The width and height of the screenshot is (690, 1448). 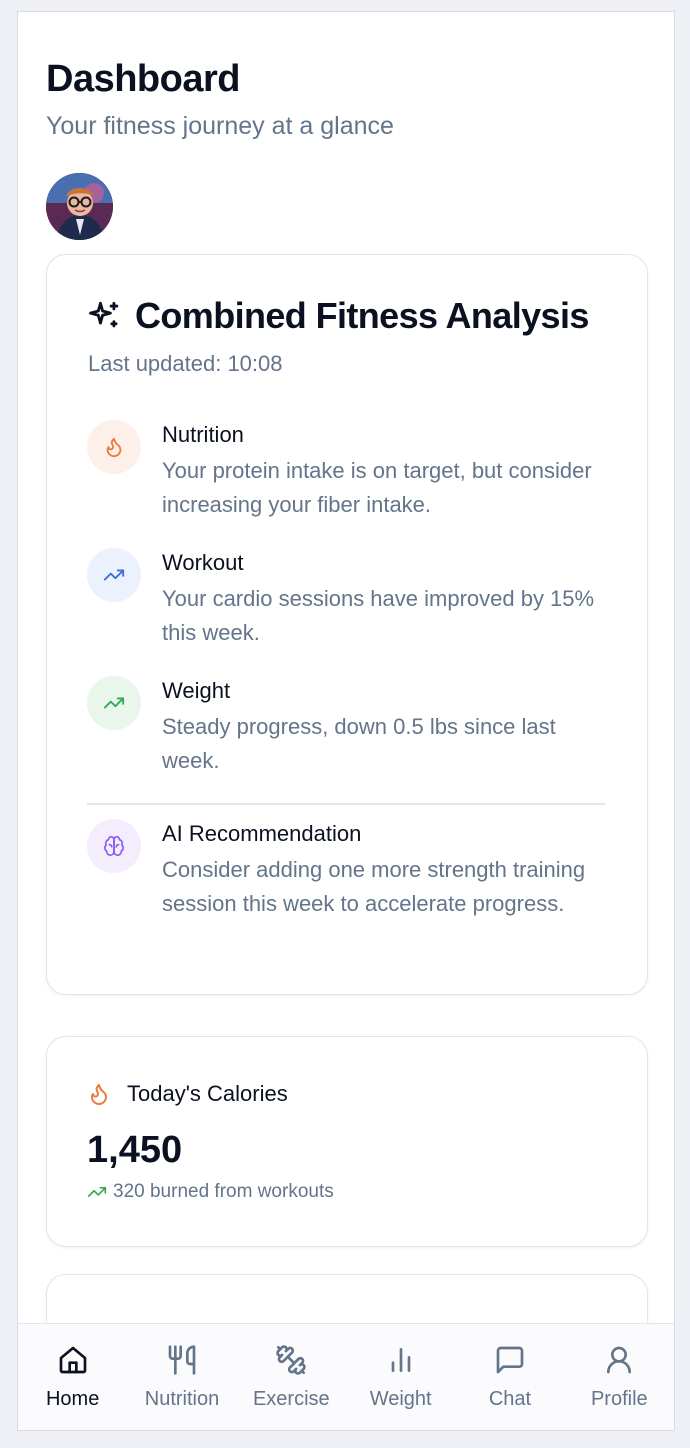 What do you see at coordinates (223, 1191) in the screenshot?
I see `calories-burned-text: 320 burned from workouts` at bounding box center [223, 1191].